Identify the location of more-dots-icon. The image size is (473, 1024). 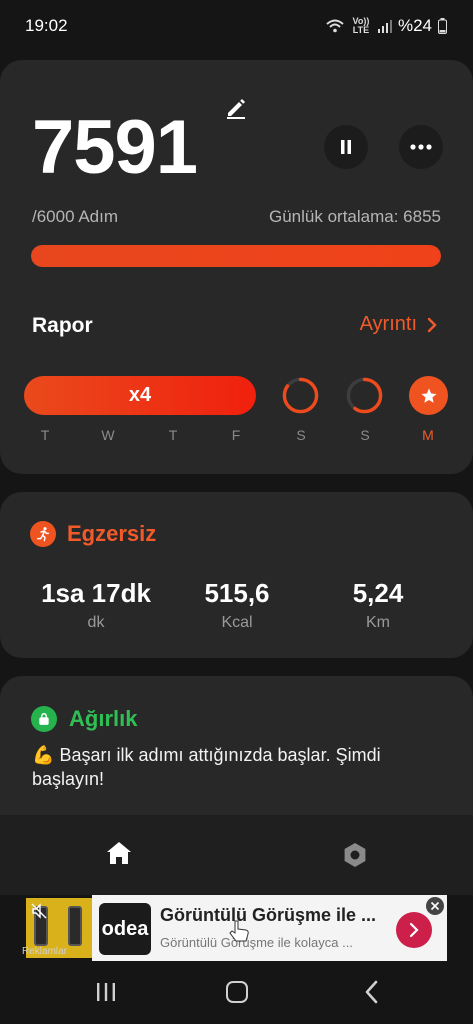
(421, 147).